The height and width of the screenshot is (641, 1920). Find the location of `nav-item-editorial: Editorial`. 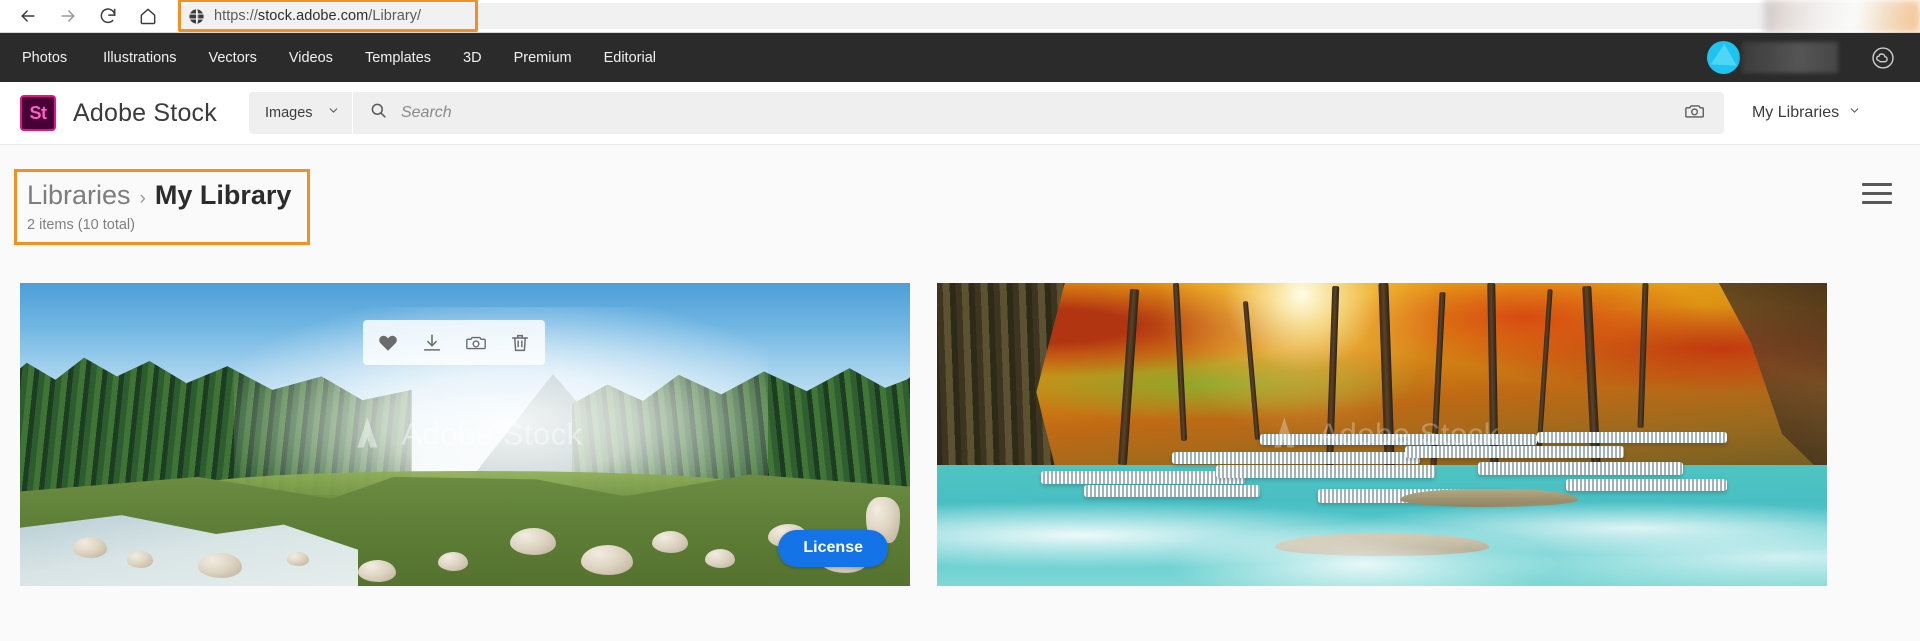

nav-item-editorial: Editorial is located at coordinates (630, 58).